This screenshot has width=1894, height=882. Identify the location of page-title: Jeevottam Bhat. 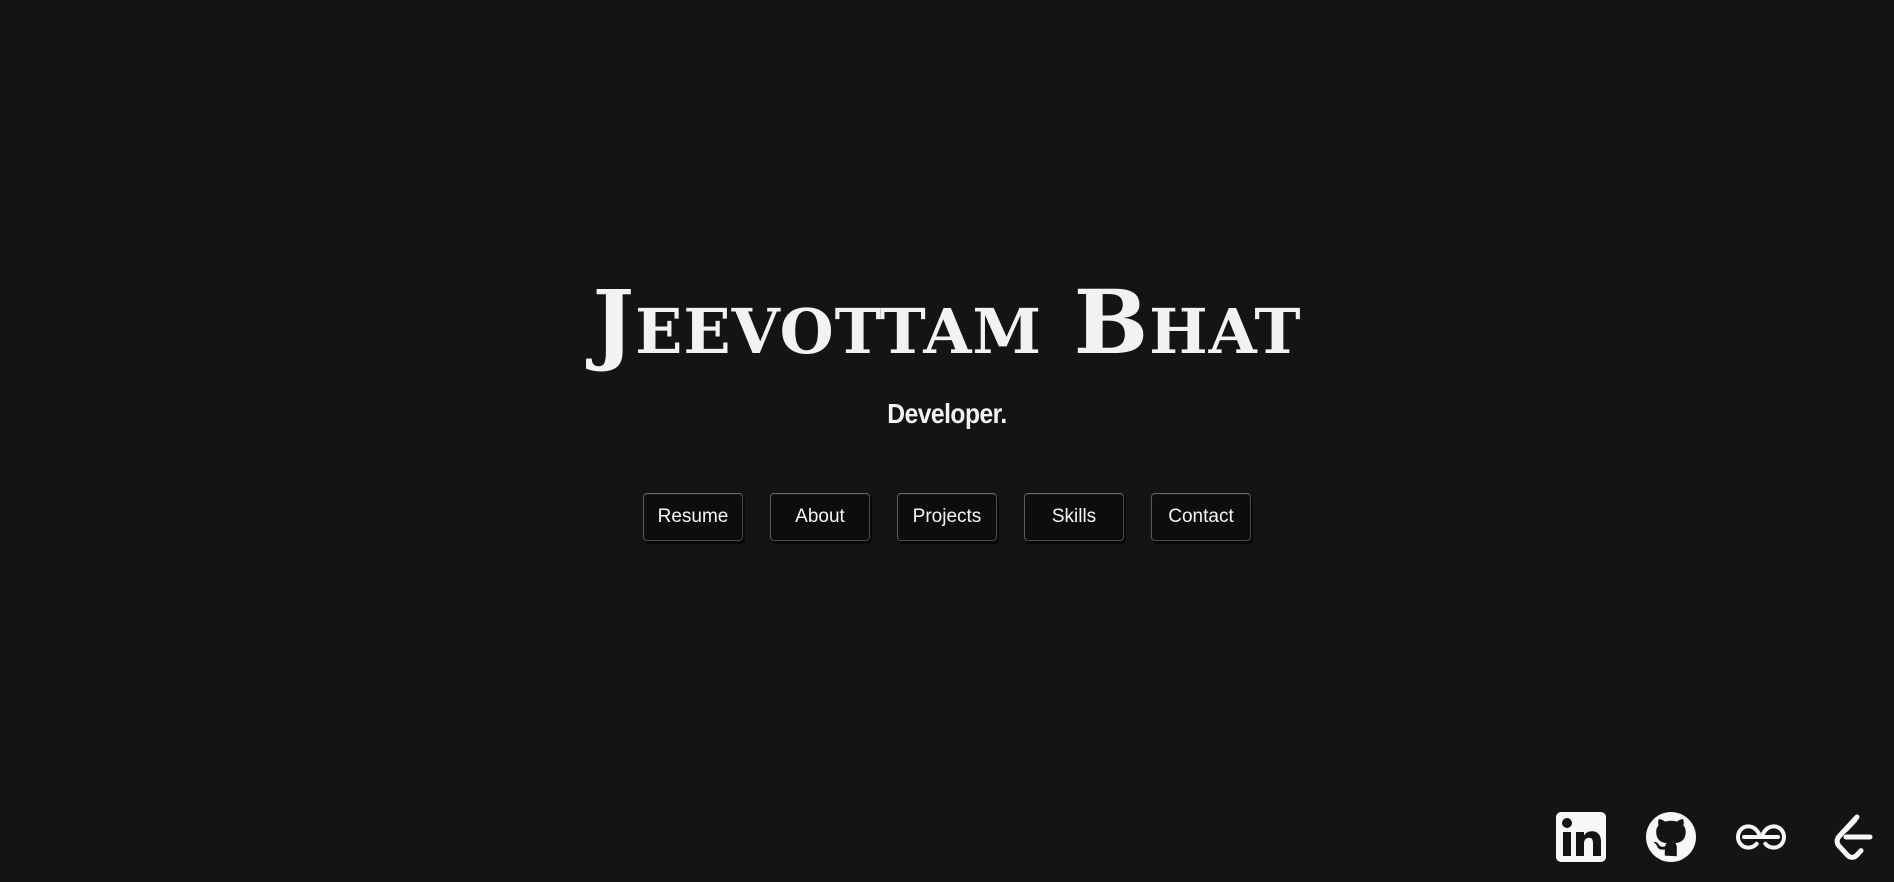
(947, 322).